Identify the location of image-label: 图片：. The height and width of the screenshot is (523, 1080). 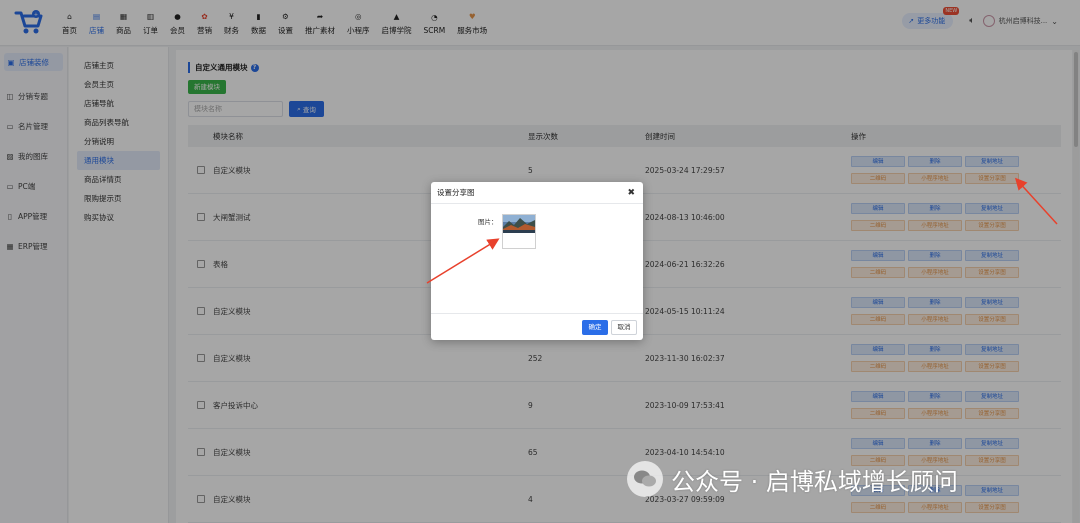
(488, 222).